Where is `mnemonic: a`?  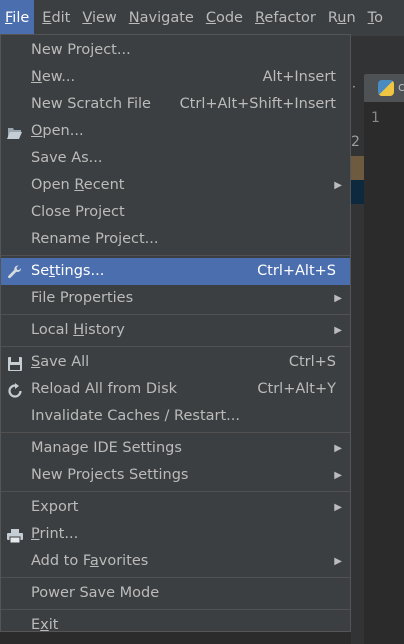
mnemonic: a is located at coordinates (94, 561).